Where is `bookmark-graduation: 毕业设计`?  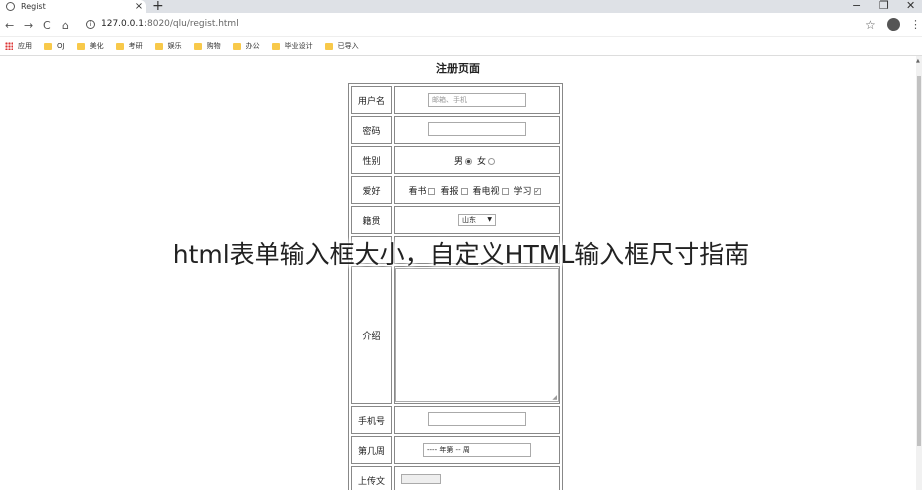
bookmark-graduation: 毕业设计 is located at coordinates (292, 46).